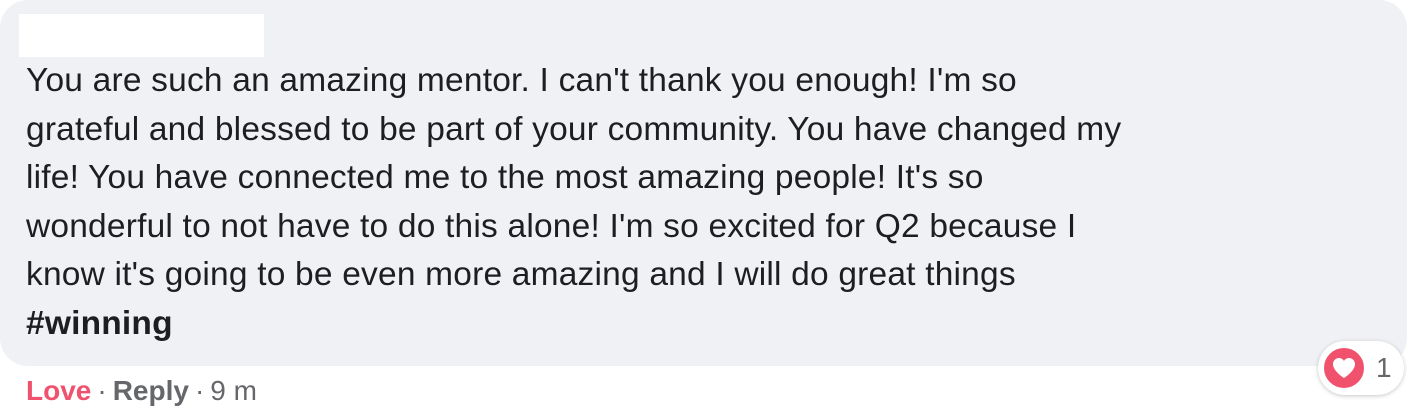 This screenshot has width=1407, height=410. Describe the element at coordinates (141, 35) in the screenshot. I see `redacted-author-name` at that location.